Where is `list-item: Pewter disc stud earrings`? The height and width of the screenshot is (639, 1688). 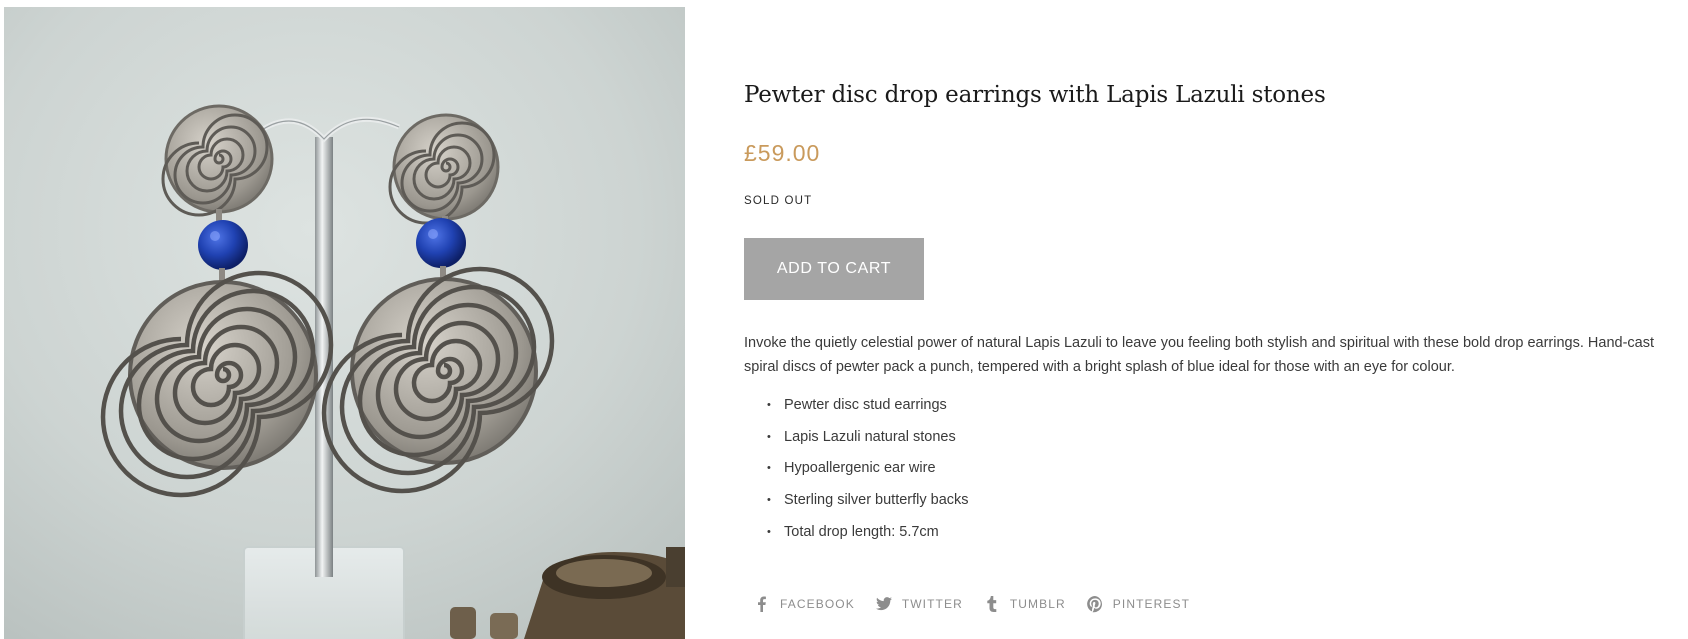
list-item: Pewter disc stud earrings is located at coordinates (868, 408).